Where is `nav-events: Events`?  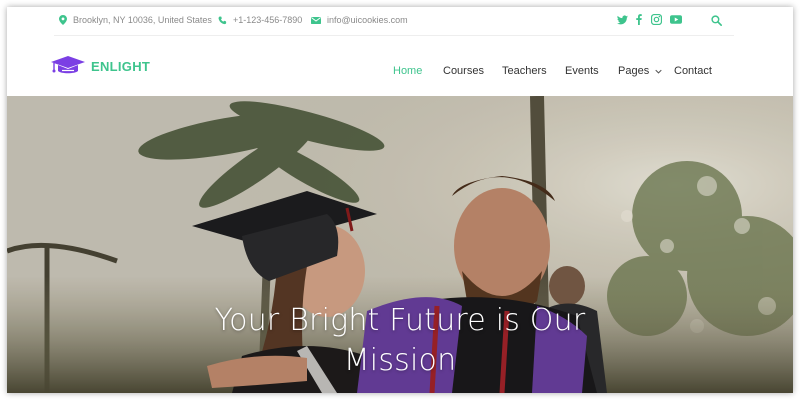 nav-events: Events is located at coordinates (582, 71).